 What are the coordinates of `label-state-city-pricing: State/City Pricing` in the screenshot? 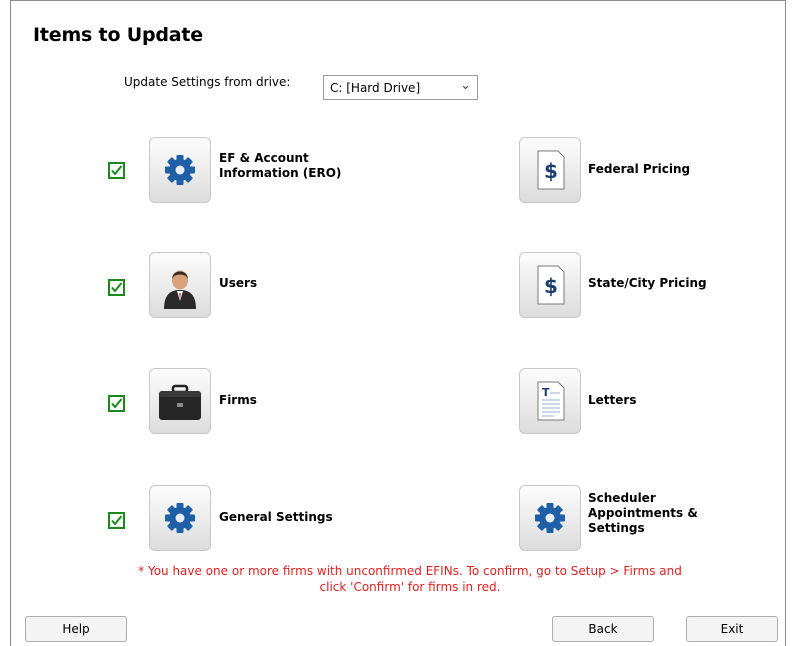 It's located at (647, 283).